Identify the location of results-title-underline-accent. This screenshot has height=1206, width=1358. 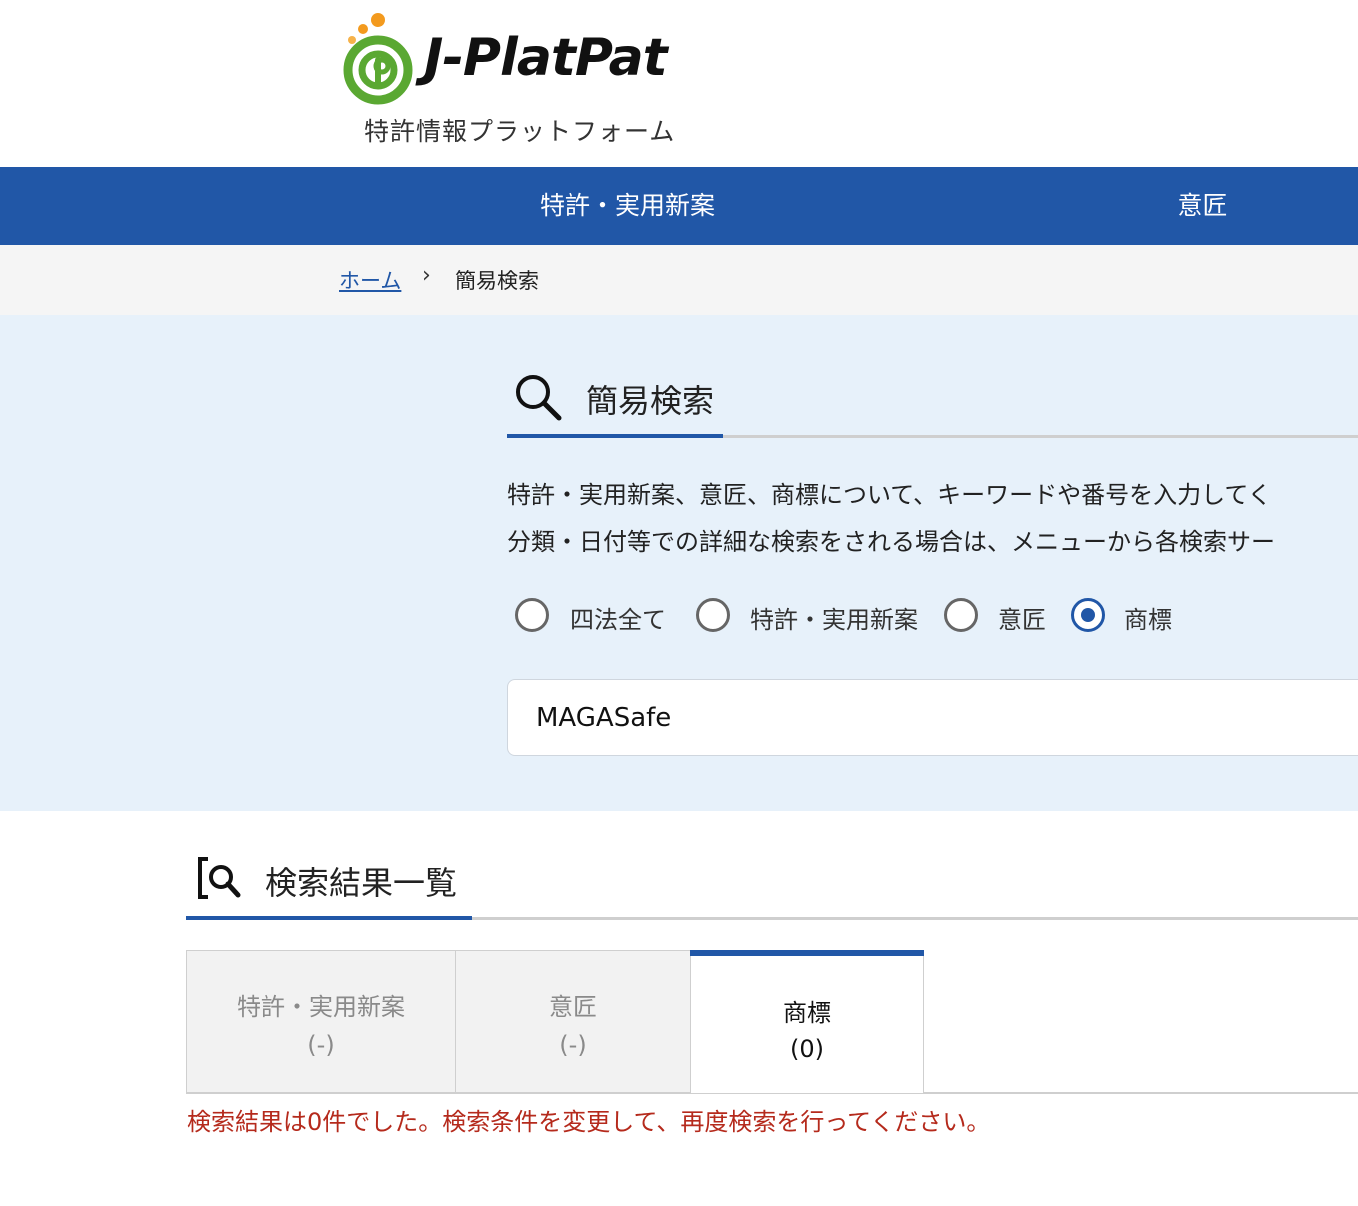
(329, 918).